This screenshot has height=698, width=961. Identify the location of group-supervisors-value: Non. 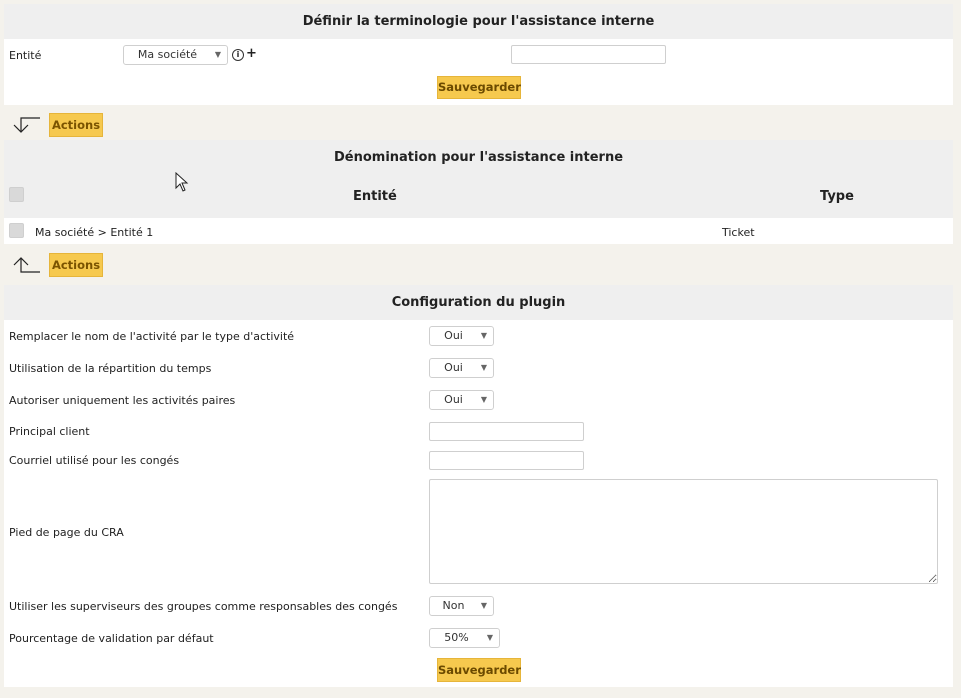
(453, 605).